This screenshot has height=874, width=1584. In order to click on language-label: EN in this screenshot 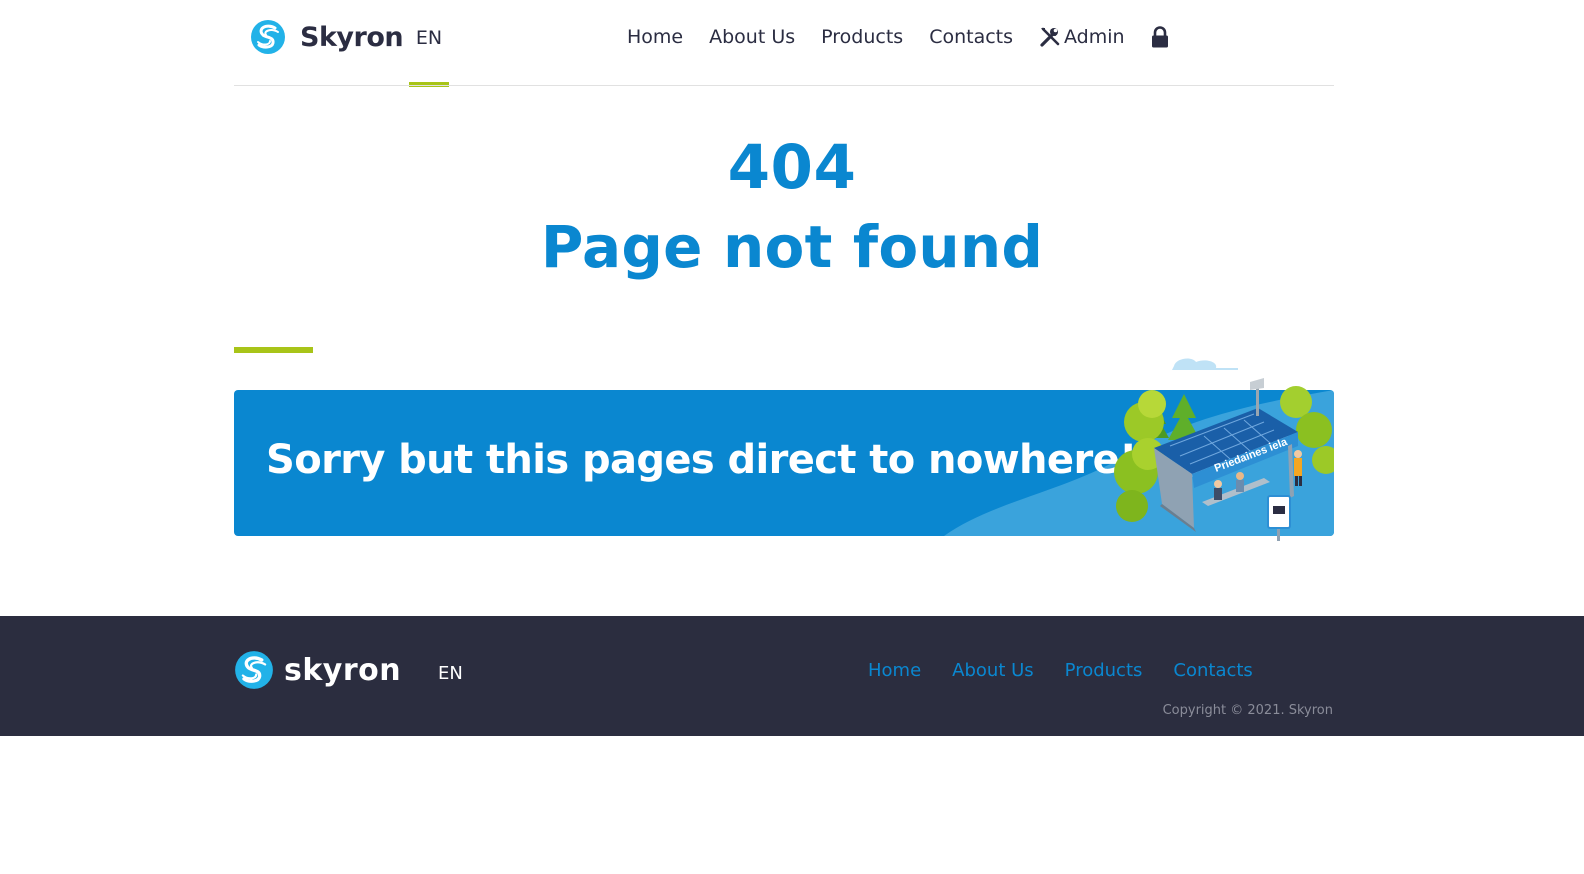, I will do `click(429, 38)`.